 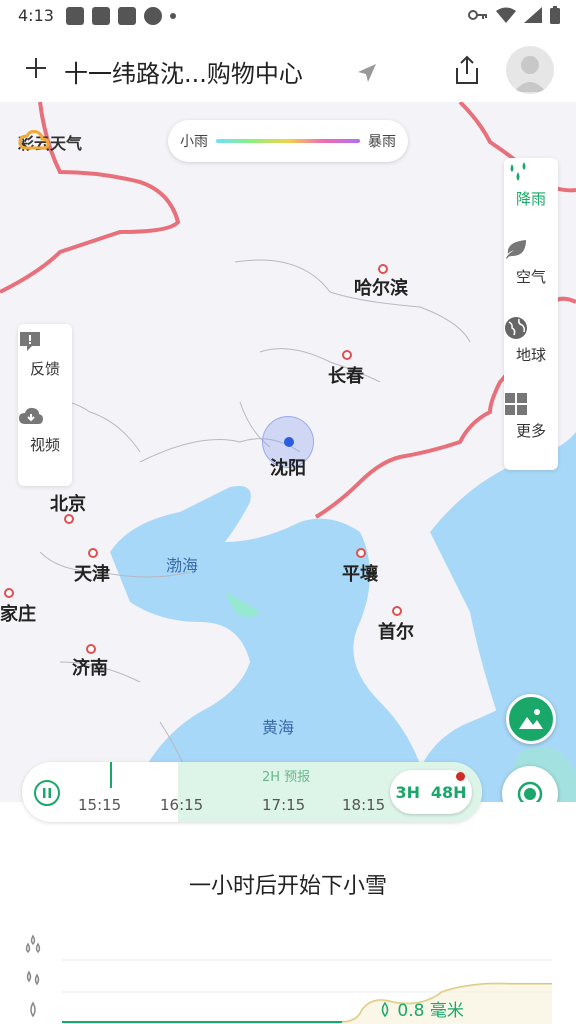 I want to click on legend-gradient, so click(x=288, y=141).